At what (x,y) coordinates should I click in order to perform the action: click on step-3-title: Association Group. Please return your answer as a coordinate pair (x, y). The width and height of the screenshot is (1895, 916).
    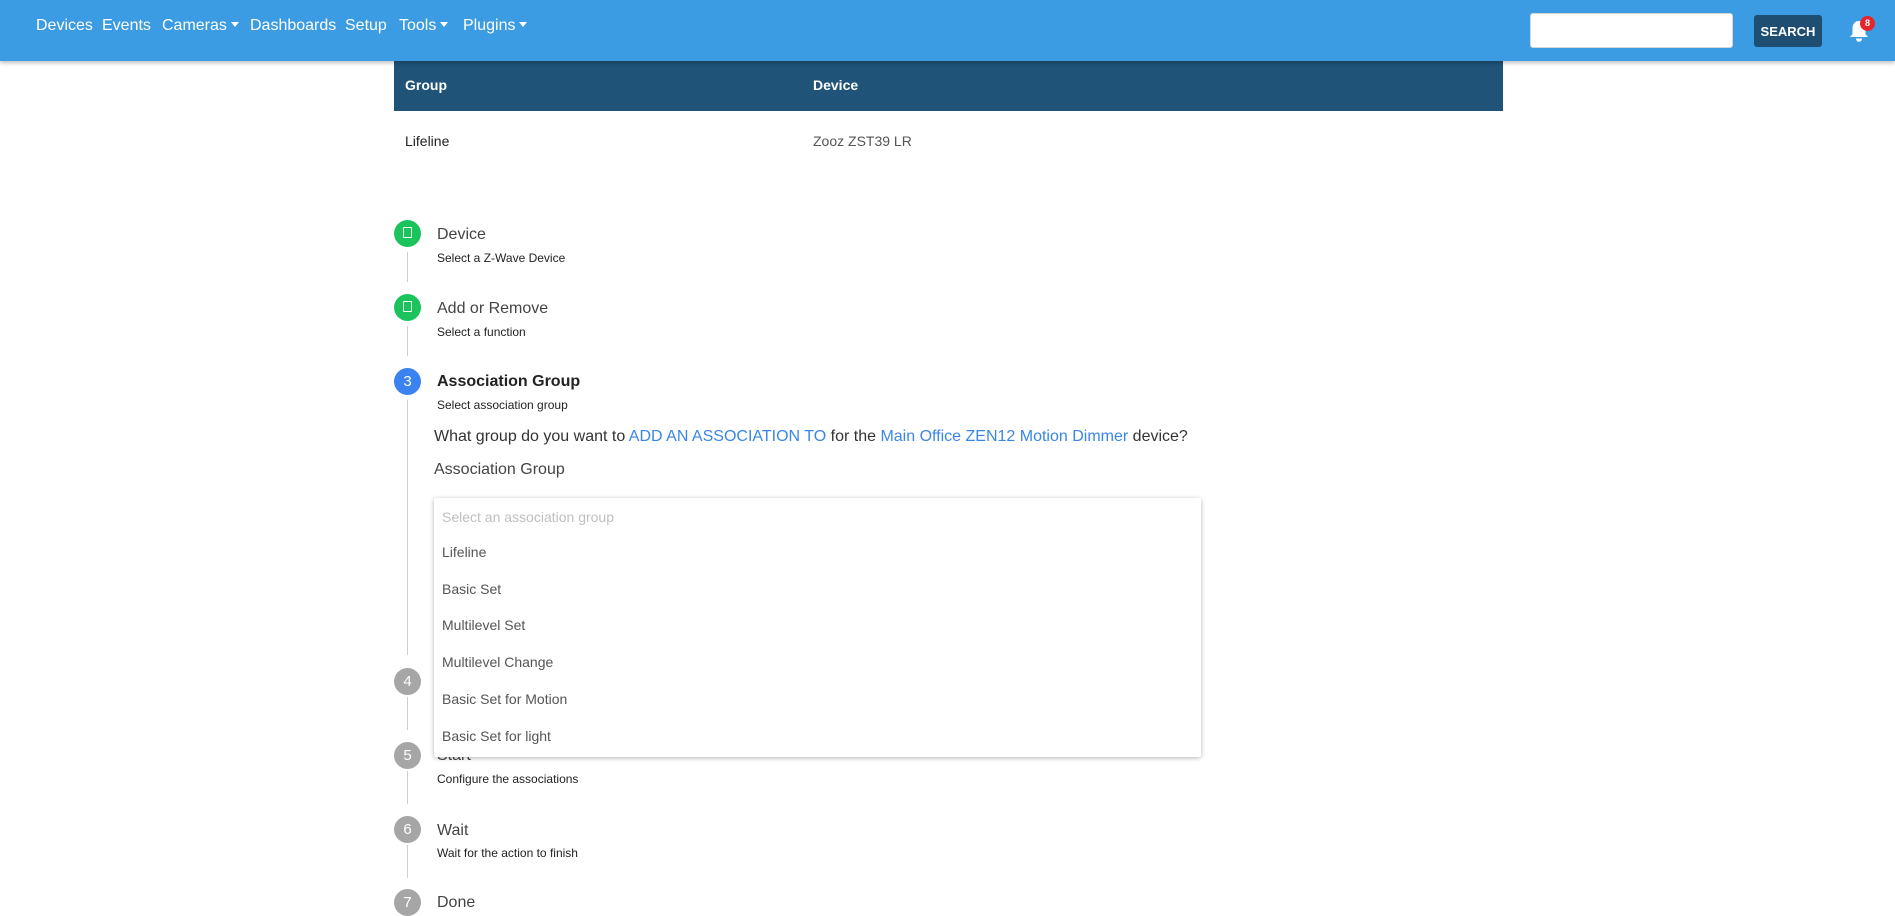
    Looking at the image, I should click on (509, 381).